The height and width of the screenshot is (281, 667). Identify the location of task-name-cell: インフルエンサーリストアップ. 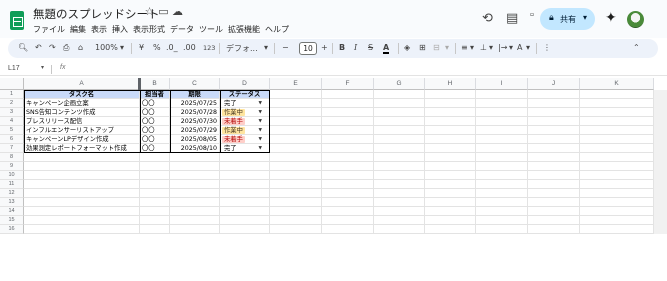
(82, 130).